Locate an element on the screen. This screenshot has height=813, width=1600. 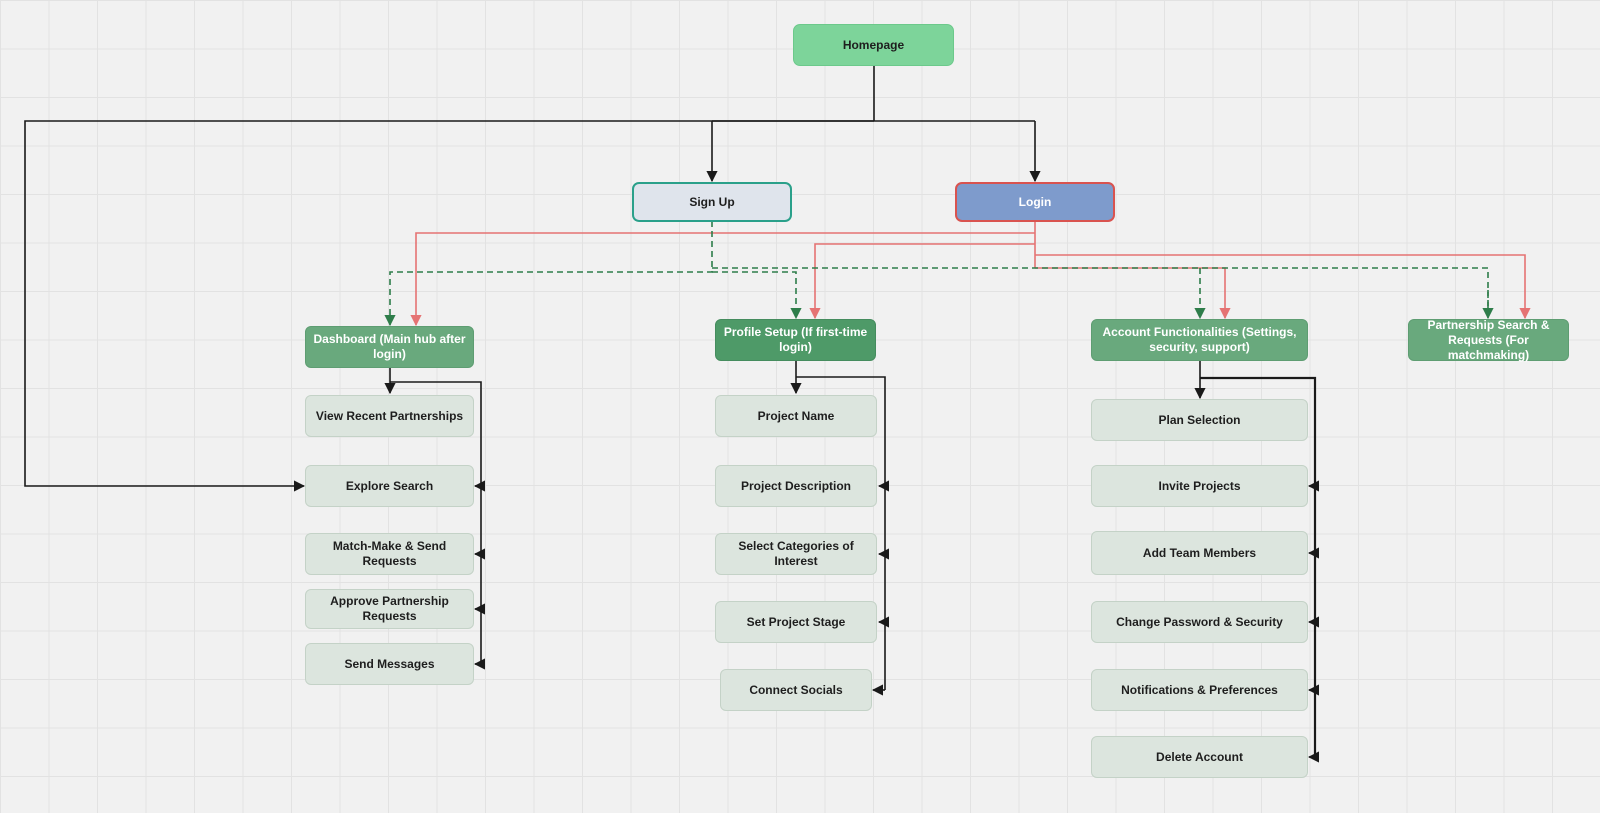
signup-node: Sign Up is located at coordinates (712, 202).